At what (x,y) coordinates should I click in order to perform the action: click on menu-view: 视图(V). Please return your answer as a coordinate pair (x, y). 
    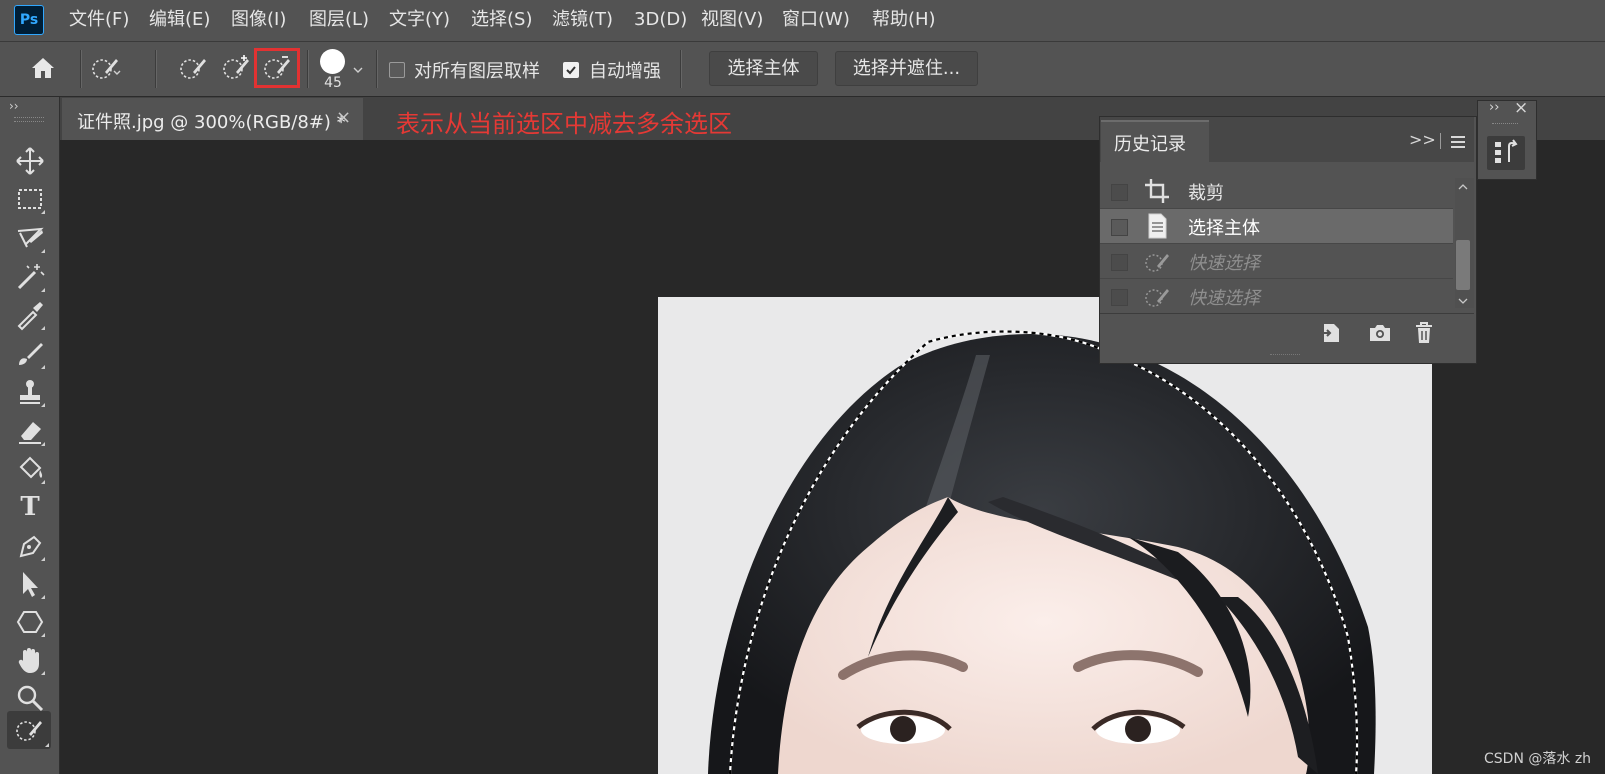
    Looking at the image, I should click on (732, 20).